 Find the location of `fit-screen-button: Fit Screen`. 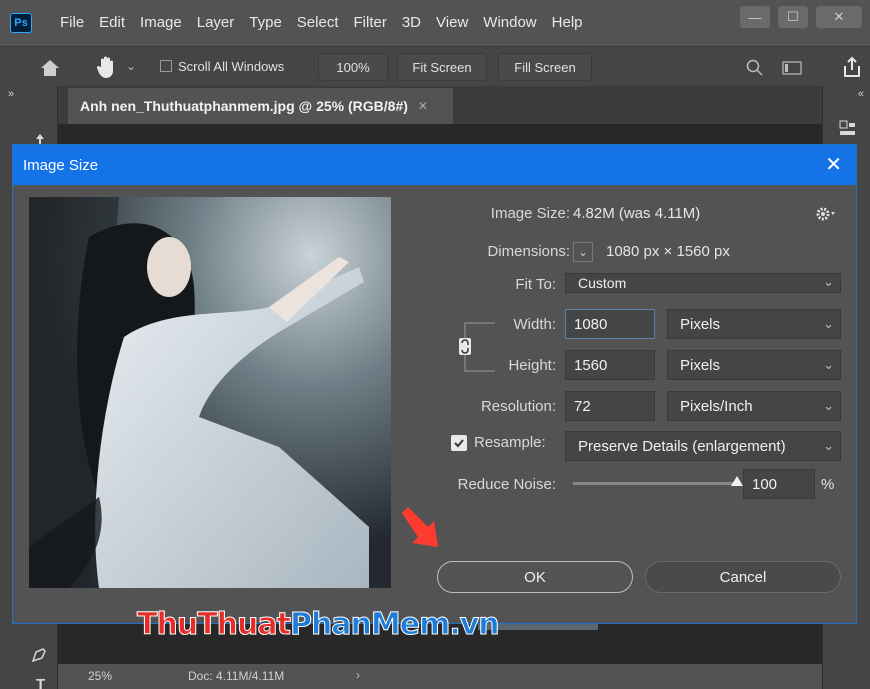

fit-screen-button: Fit Screen is located at coordinates (442, 67).